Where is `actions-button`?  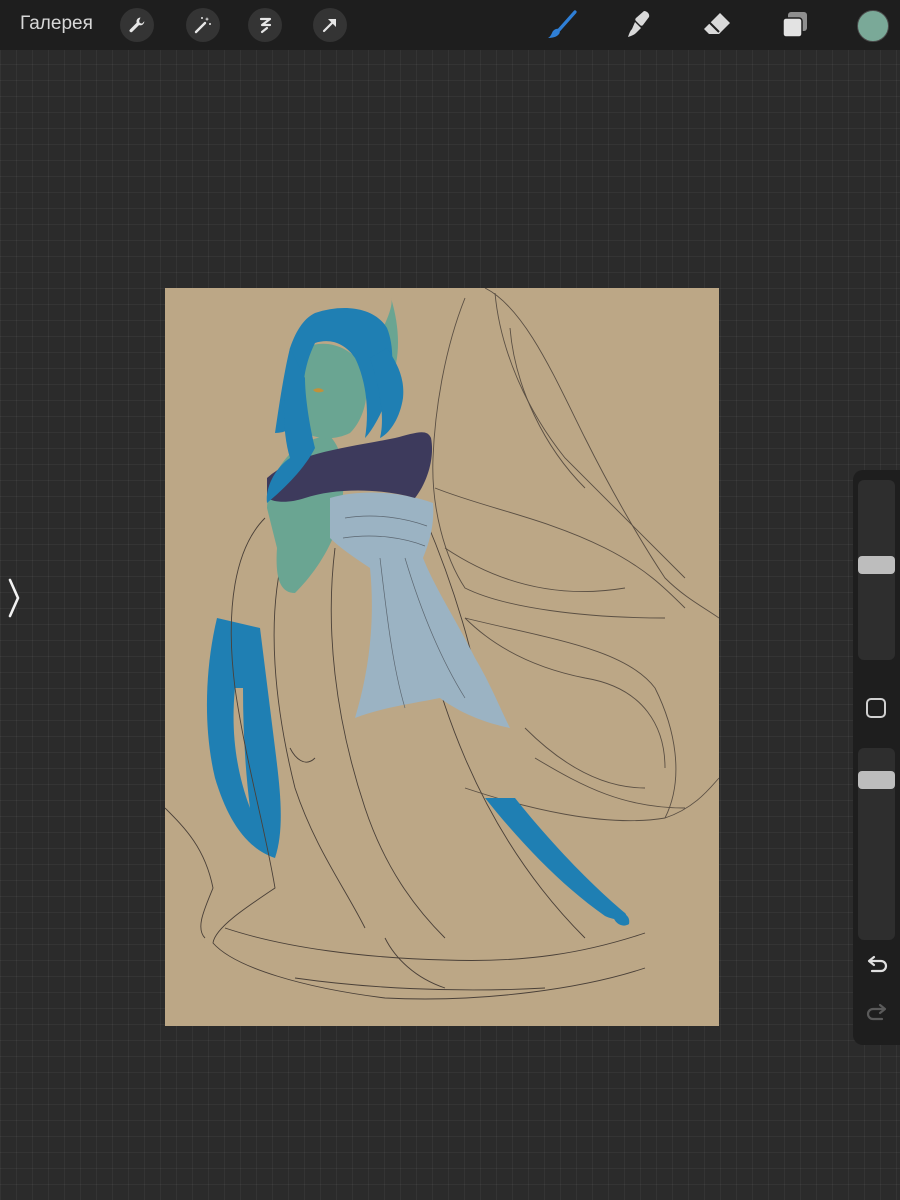
actions-button is located at coordinates (137, 25).